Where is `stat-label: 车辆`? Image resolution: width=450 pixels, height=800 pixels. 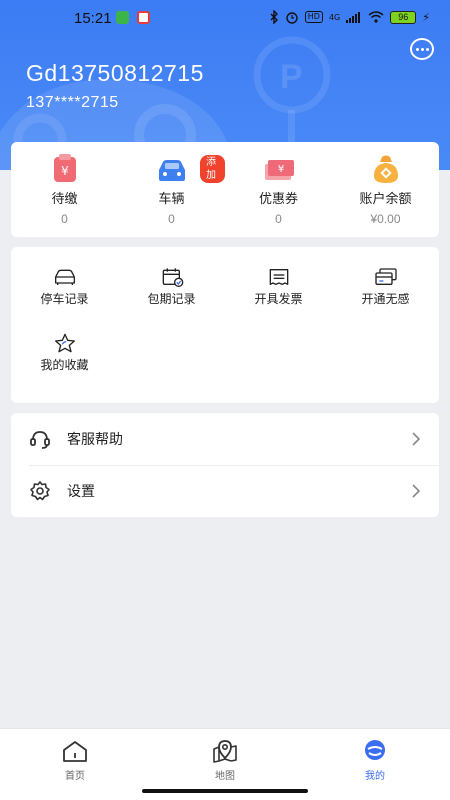
stat-label: 车辆 is located at coordinates (171, 199).